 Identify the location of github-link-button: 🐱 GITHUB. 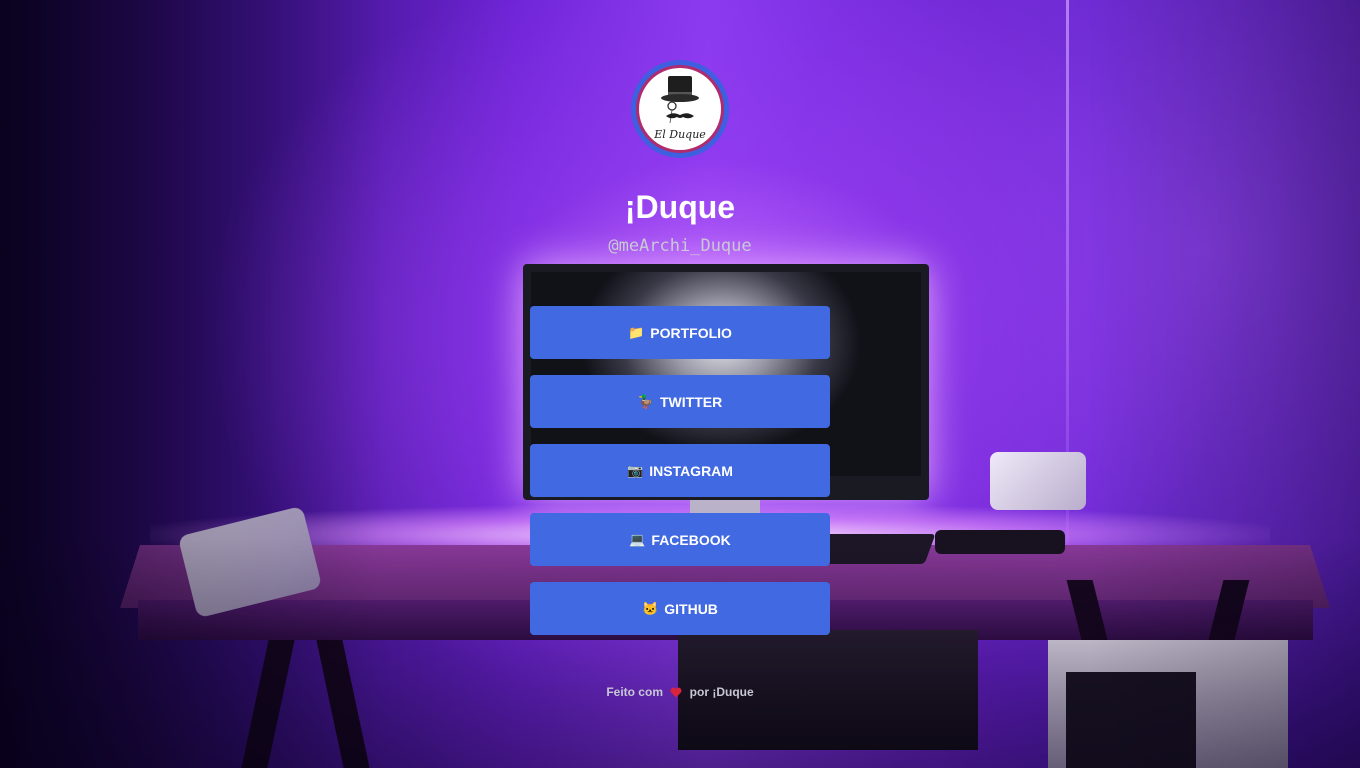
(680, 608).